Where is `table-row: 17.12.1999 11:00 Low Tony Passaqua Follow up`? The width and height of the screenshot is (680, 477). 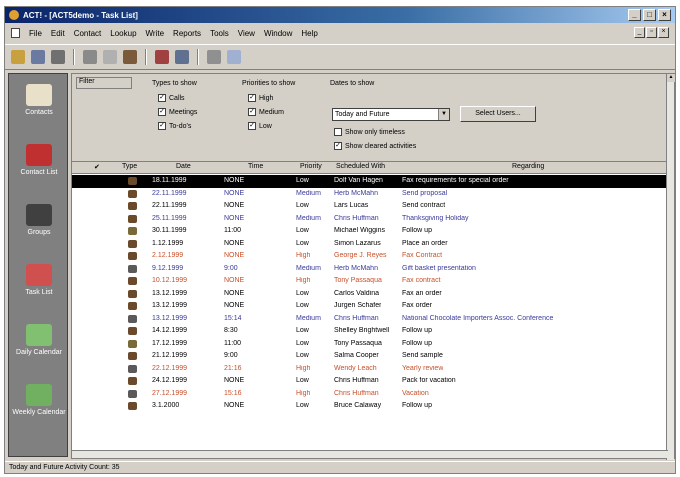
table-row: 17.12.1999 11:00 Low Tony Passaqua Follow up is located at coordinates (370, 344).